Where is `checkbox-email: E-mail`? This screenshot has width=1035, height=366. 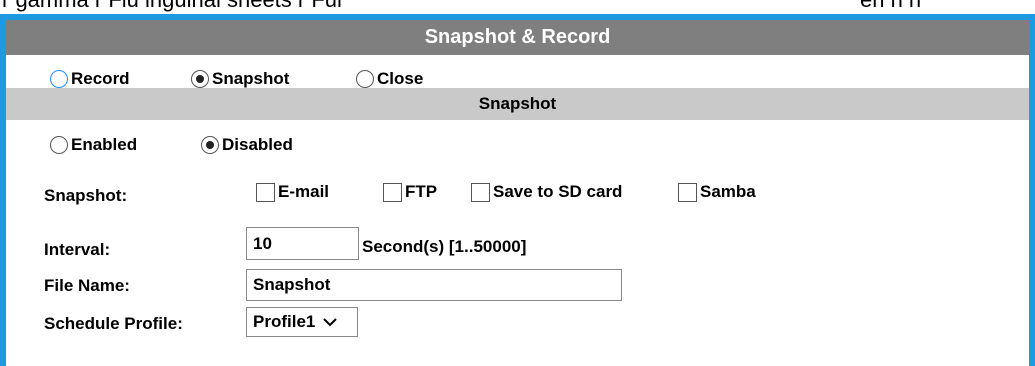 checkbox-email: E-mail is located at coordinates (292, 192).